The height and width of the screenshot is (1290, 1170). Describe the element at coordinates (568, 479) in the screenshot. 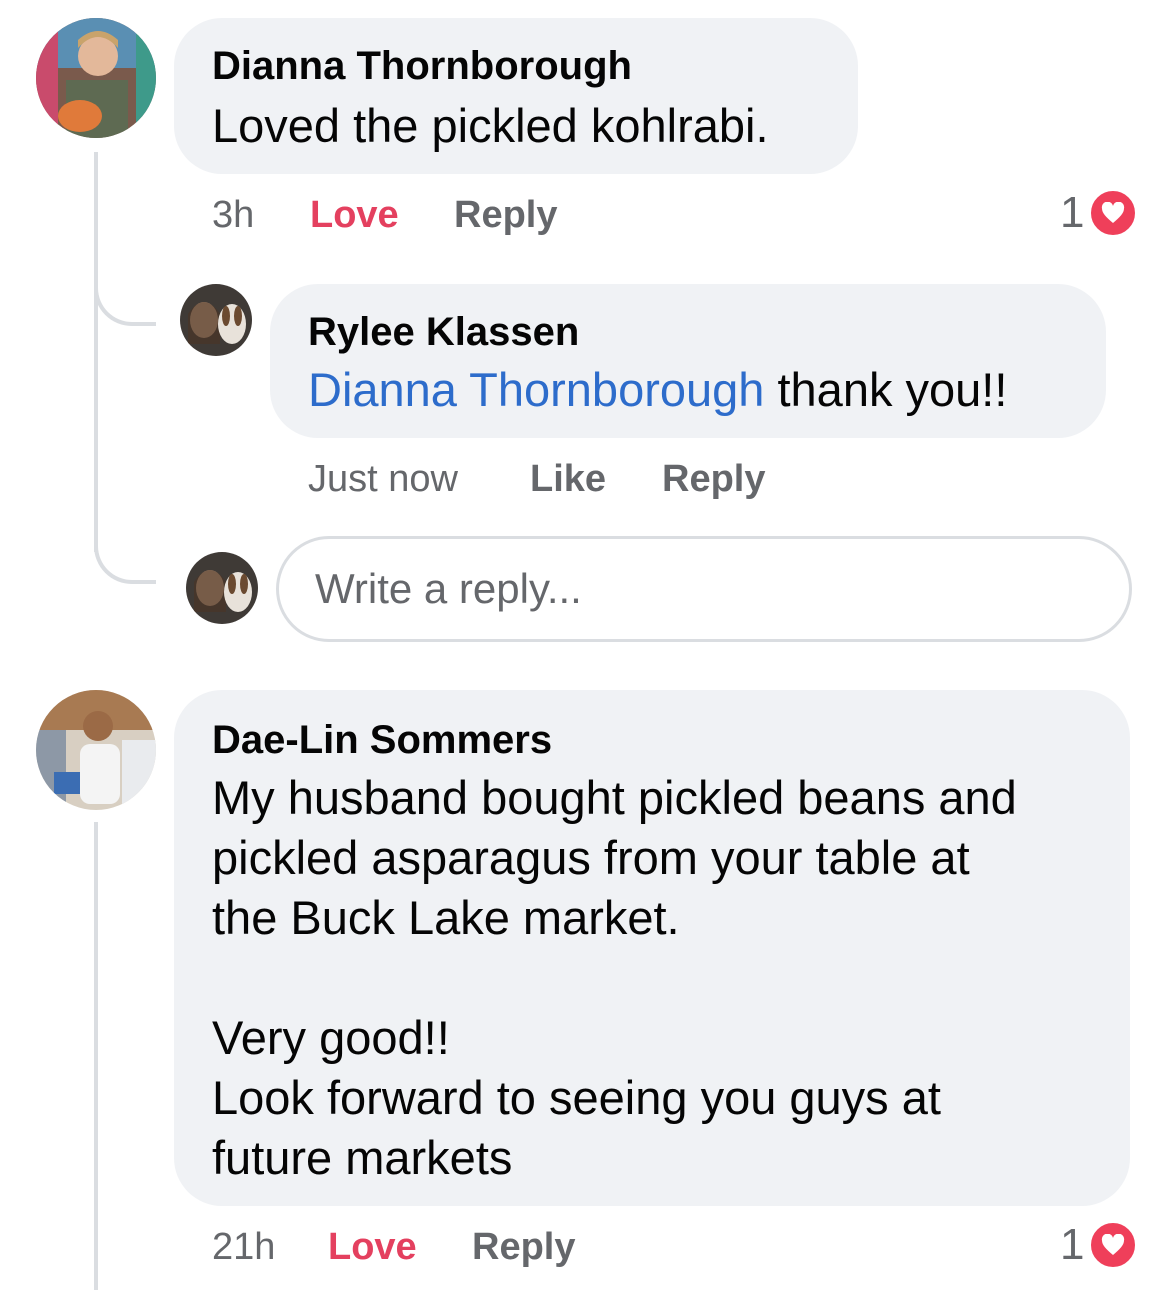

I see `like-button: Like` at that location.